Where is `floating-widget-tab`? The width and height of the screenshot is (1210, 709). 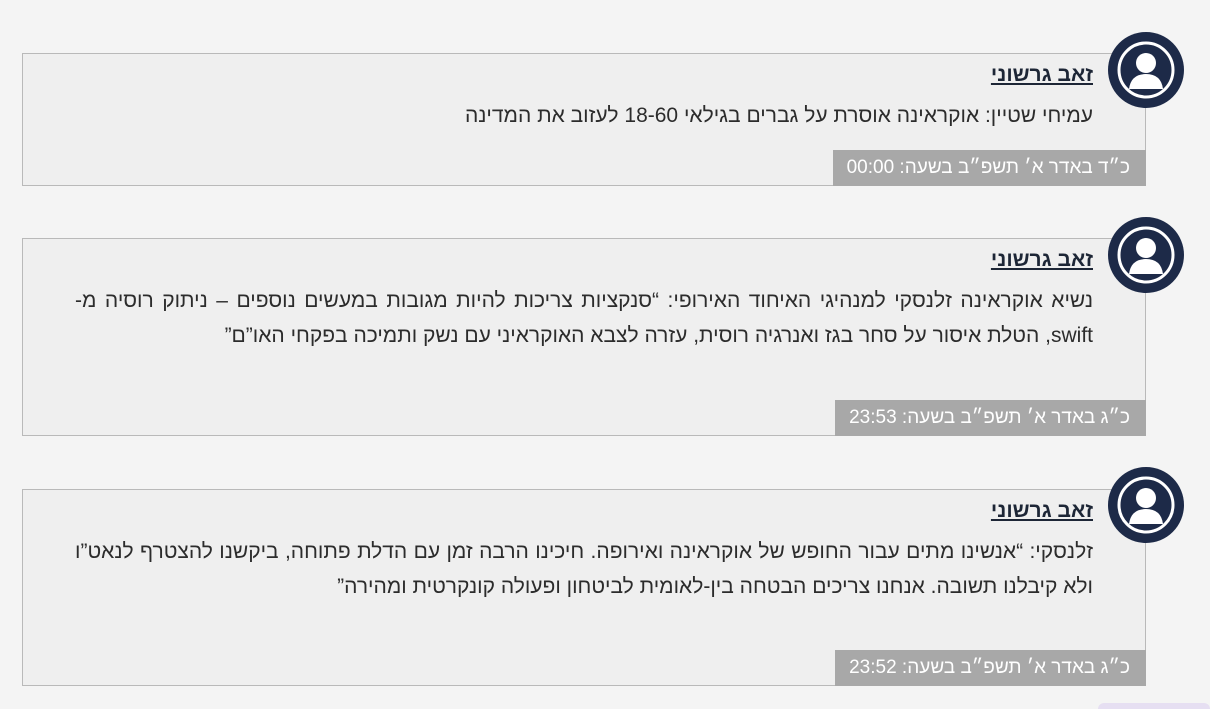 floating-widget-tab is located at coordinates (1154, 706).